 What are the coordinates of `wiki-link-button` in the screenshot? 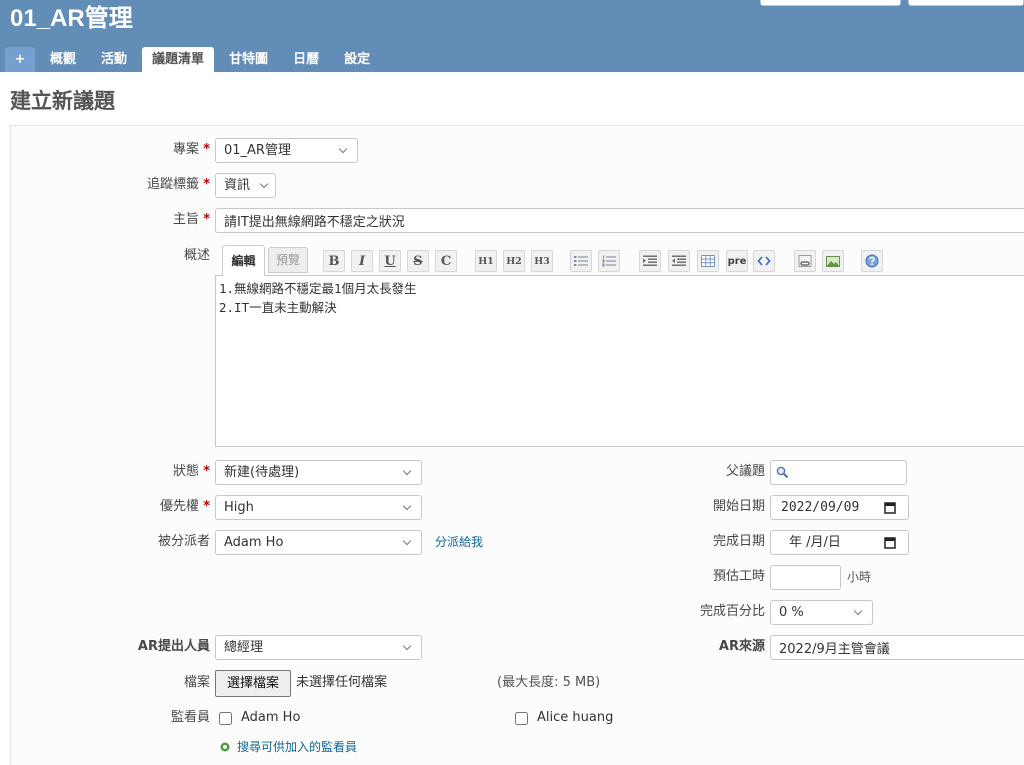 It's located at (805, 261).